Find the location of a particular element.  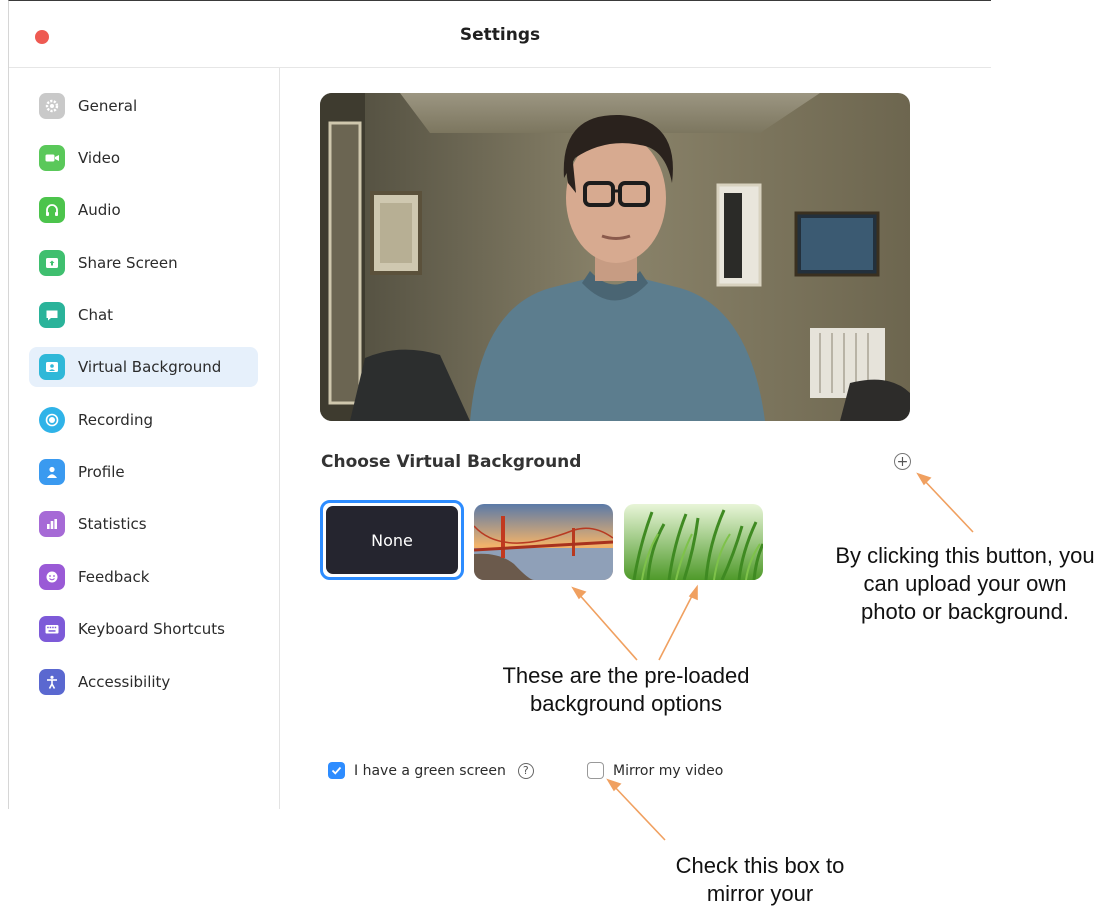

background-option-none: None is located at coordinates (392, 540).